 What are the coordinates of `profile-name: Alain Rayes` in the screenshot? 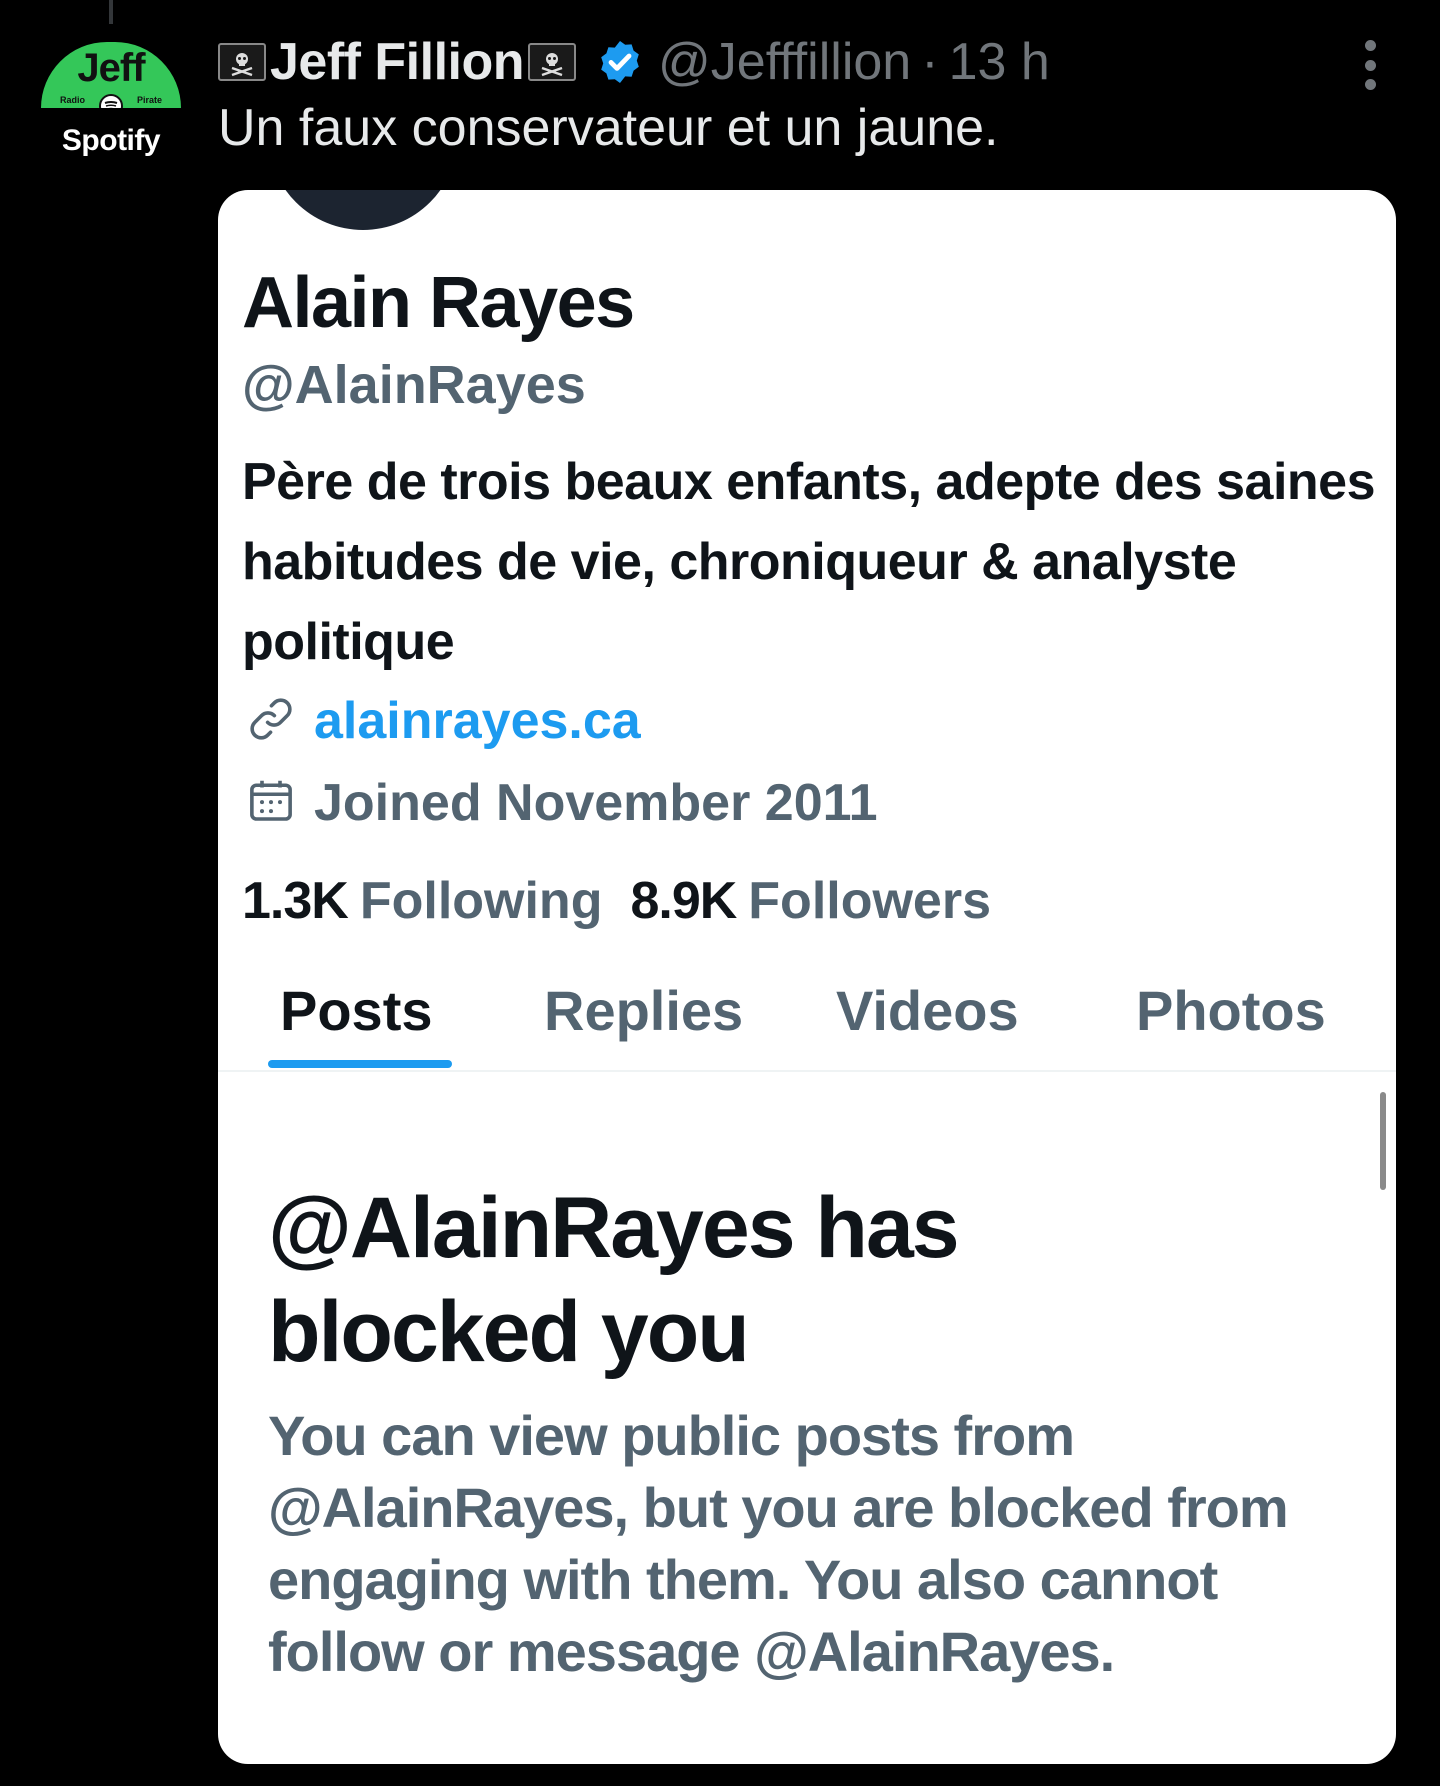 It's located at (438, 303).